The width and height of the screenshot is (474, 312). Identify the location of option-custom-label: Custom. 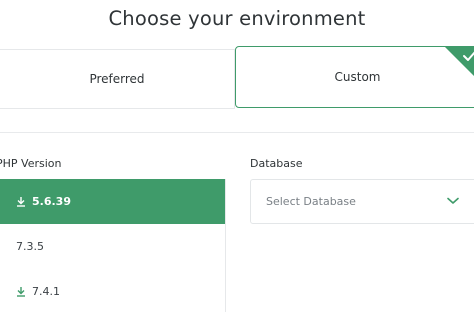
(357, 77).